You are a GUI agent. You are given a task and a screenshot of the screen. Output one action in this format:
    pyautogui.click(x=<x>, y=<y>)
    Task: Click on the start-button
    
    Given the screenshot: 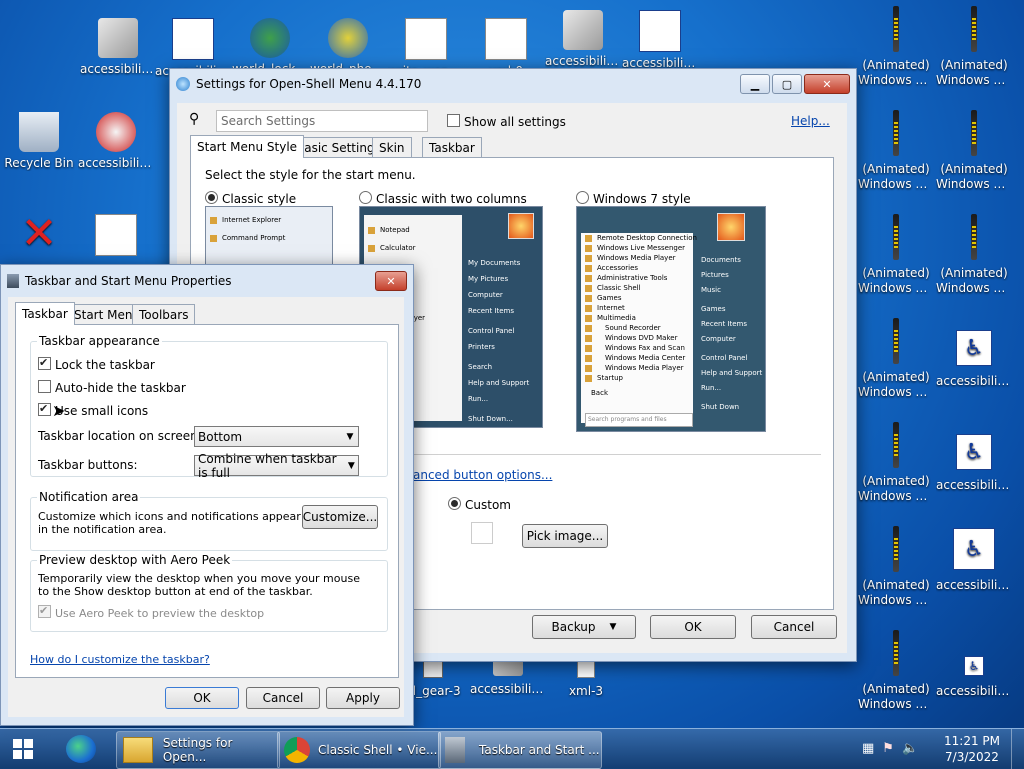 What is the action you would take?
    pyautogui.click(x=23, y=749)
    